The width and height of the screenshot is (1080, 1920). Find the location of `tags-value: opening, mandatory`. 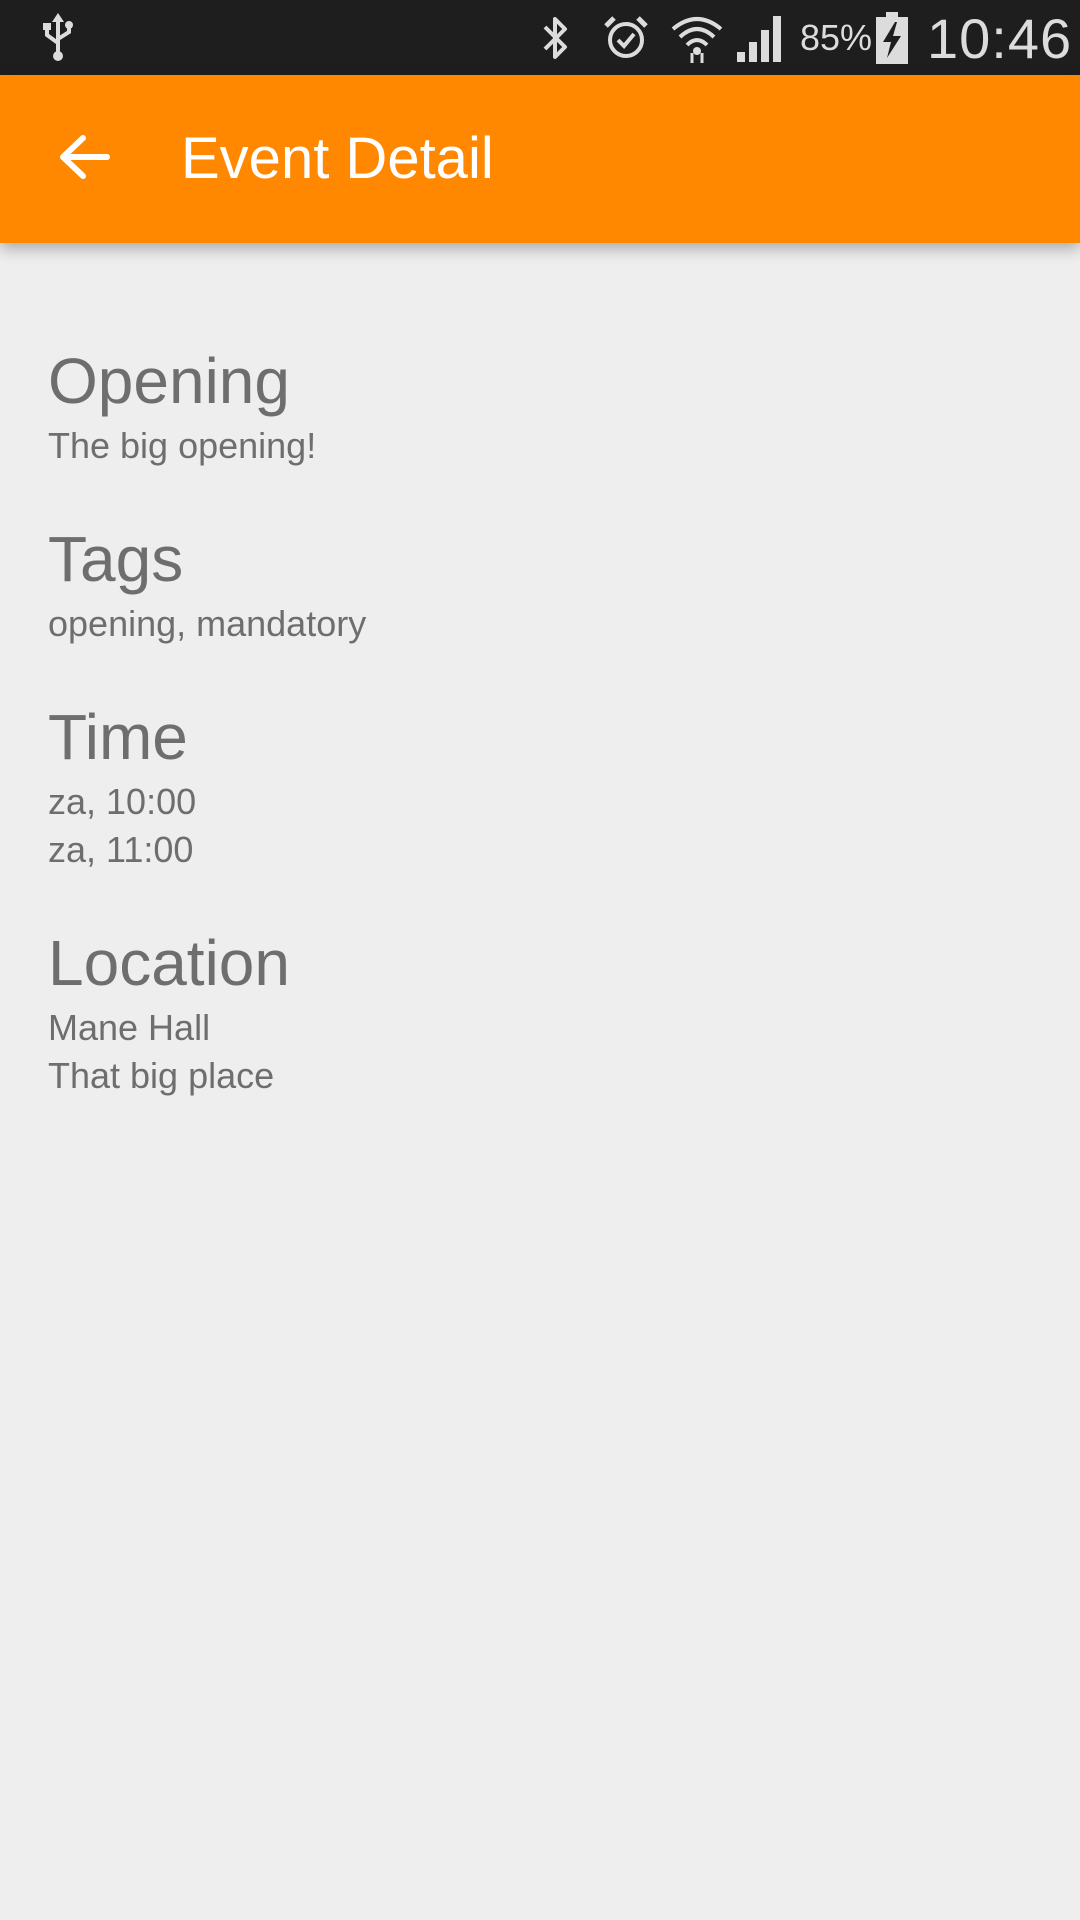

tags-value: opening, mandatory is located at coordinates (207, 623).